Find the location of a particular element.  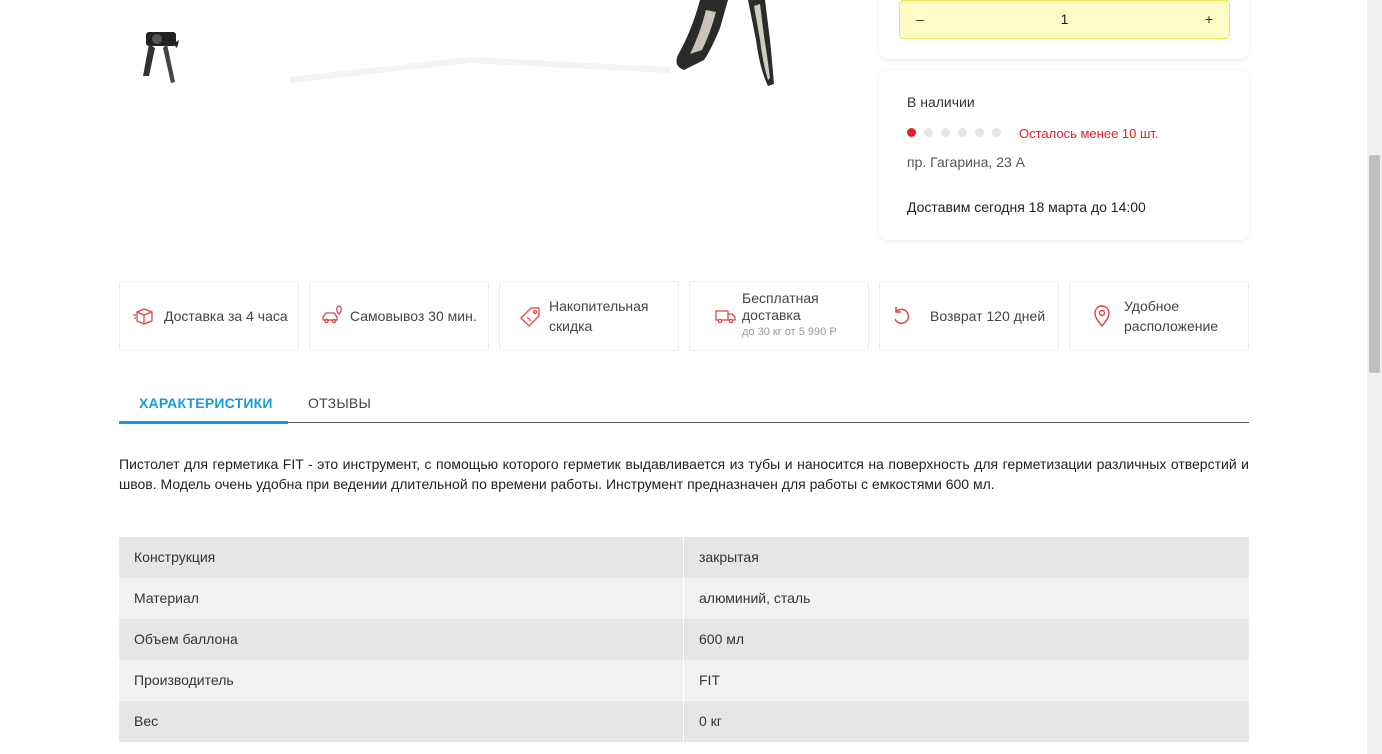

feature-label: Удобное расположение is located at coordinates (1171, 316).